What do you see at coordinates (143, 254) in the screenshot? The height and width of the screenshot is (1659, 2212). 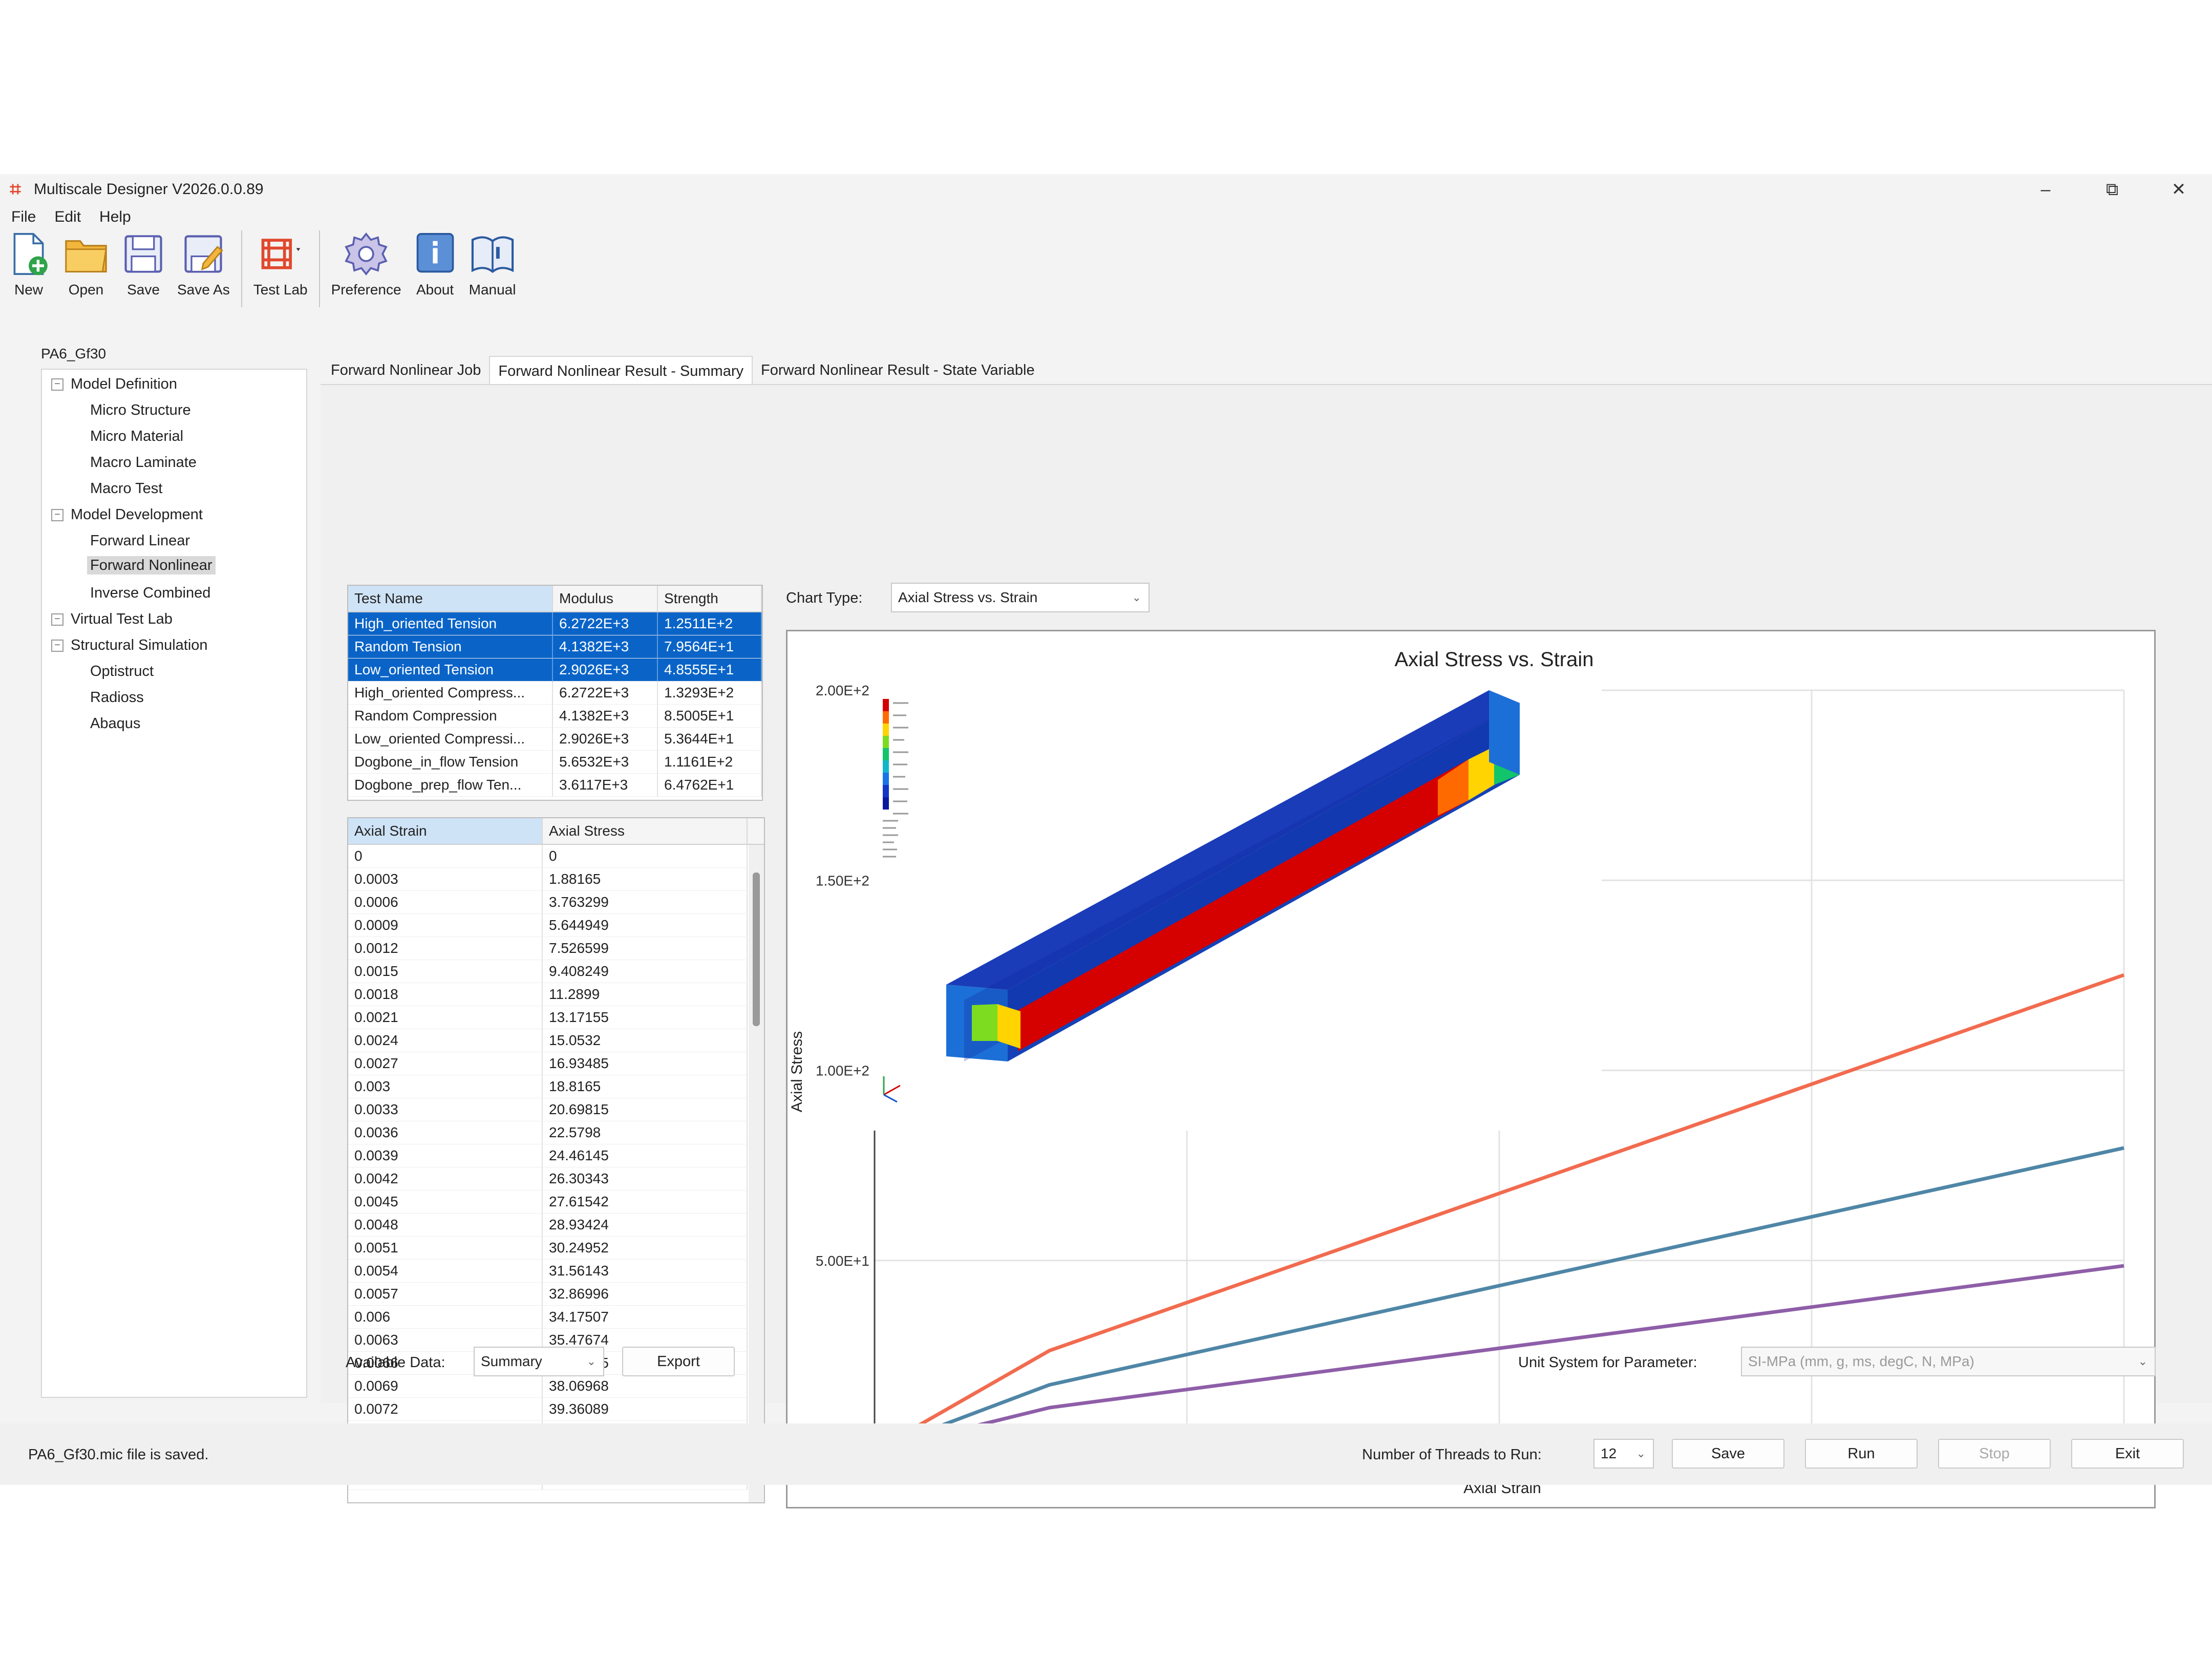 I see `save-icon` at bounding box center [143, 254].